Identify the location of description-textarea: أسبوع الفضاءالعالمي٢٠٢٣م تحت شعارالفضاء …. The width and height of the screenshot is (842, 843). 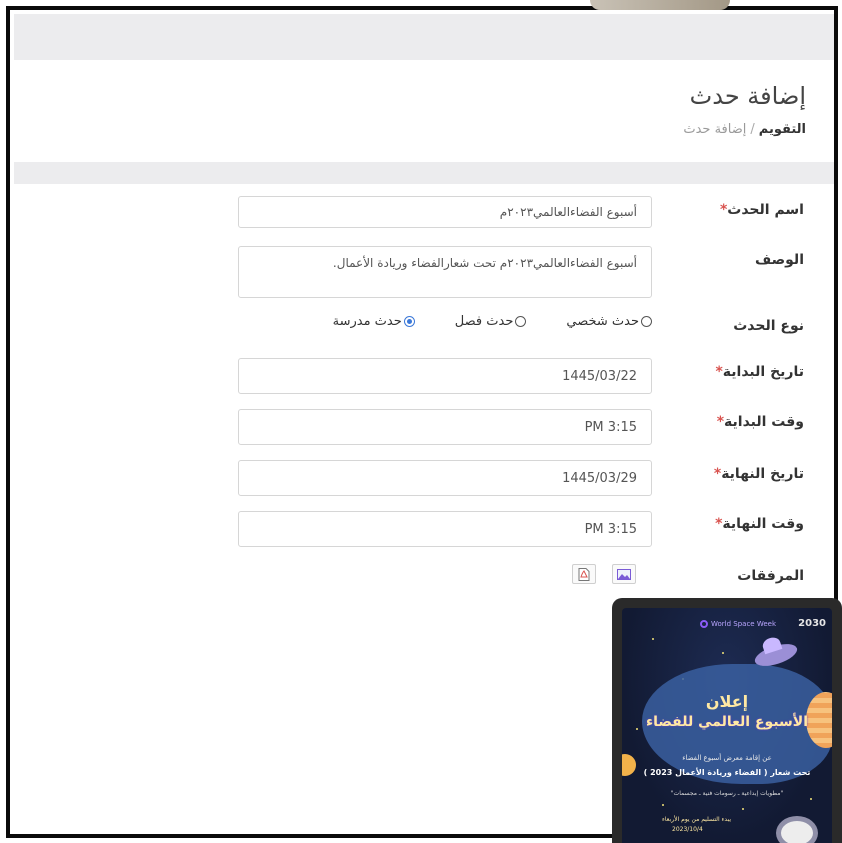
(445, 272).